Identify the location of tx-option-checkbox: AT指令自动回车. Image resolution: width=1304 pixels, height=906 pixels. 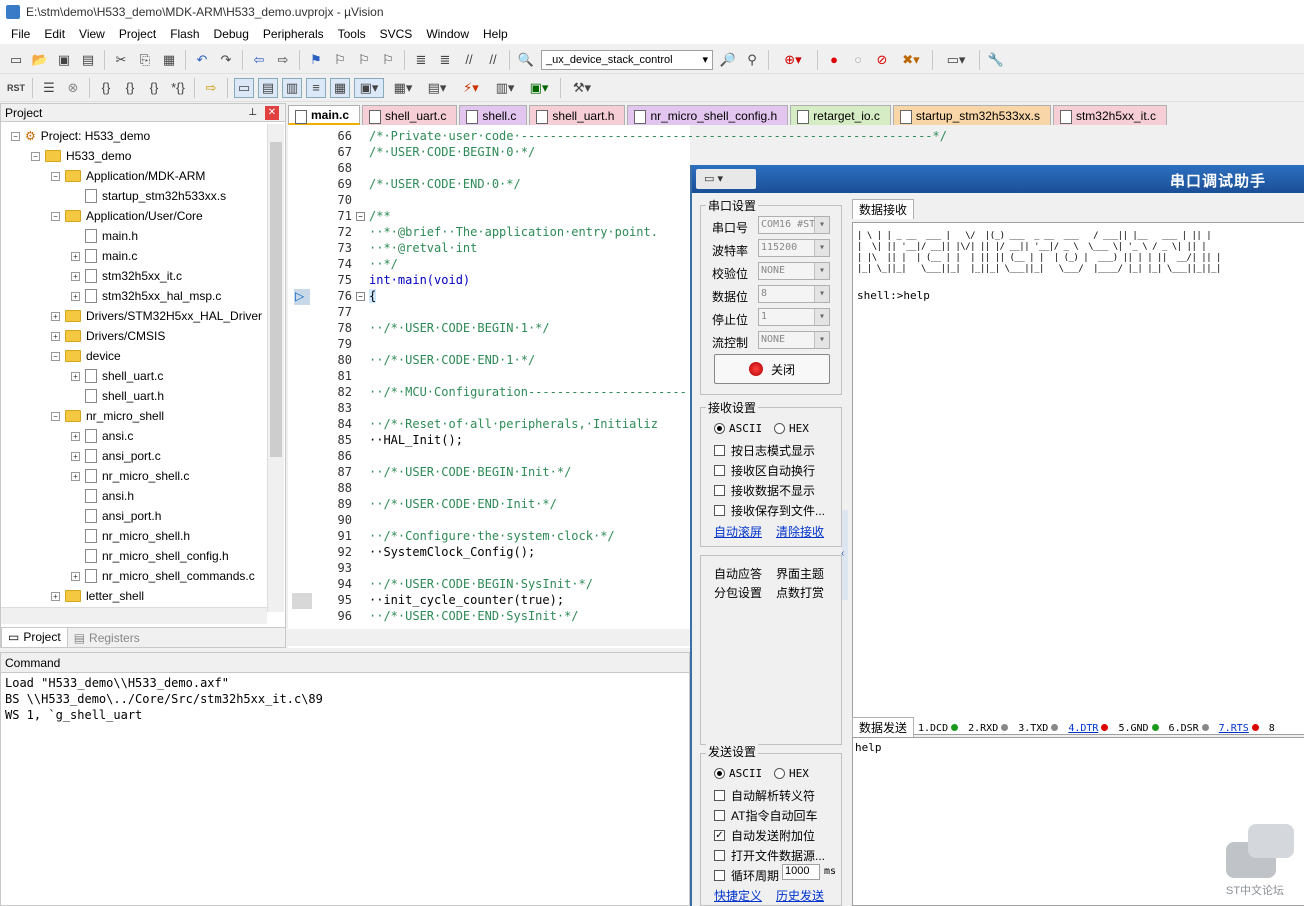
(765, 815).